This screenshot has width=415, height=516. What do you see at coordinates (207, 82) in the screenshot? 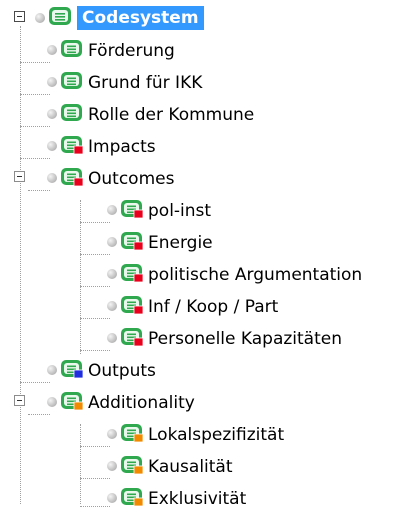
I see `tree-item-grund-für-ikk: Grund für IKK` at bounding box center [207, 82].